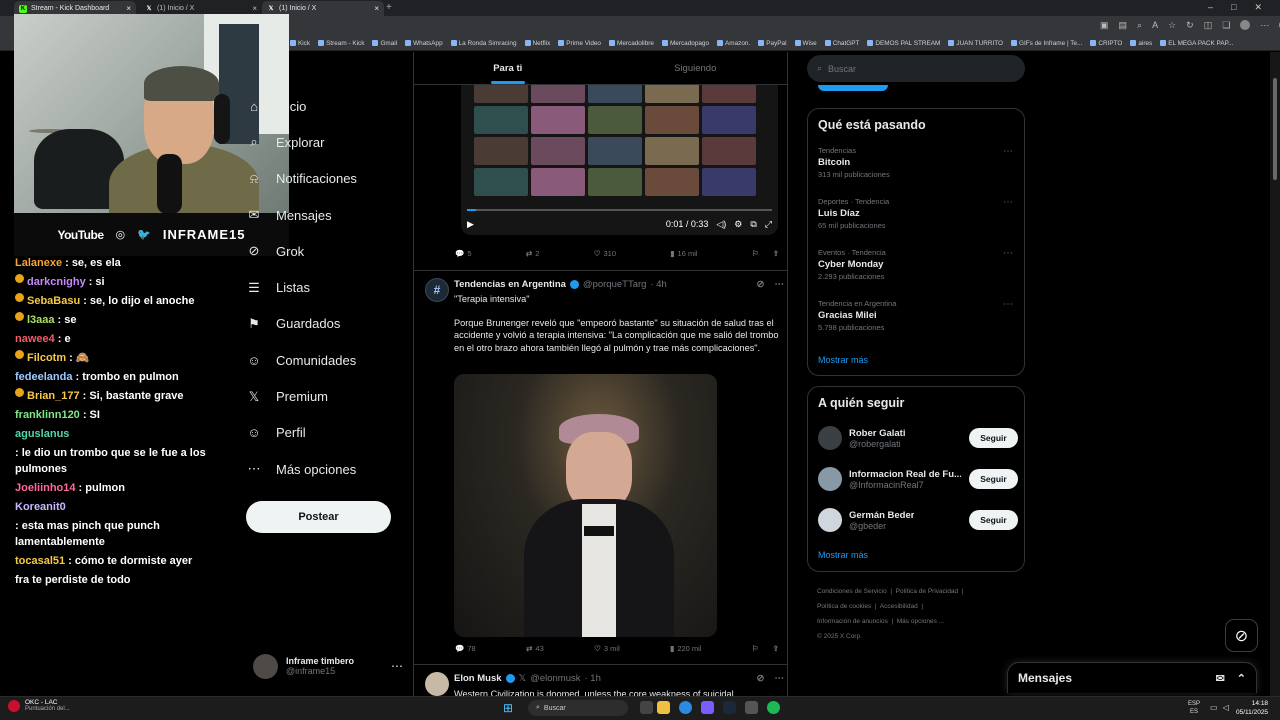  Describe the element at coordinates (1233, 7) in the screenshot. I see `maximize-icon: □` at that location.